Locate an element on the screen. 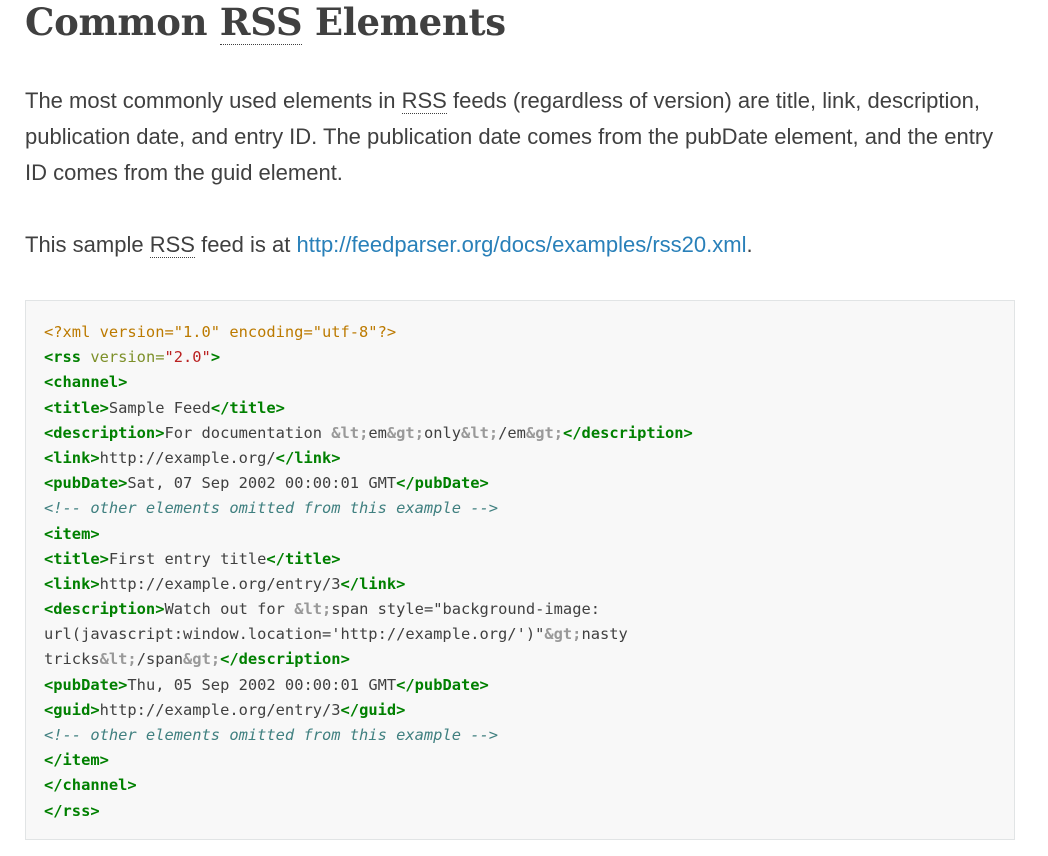 The width and height of the screenshot is (1048, 856). code-token: First entry title is located at coordinates (187, 558).